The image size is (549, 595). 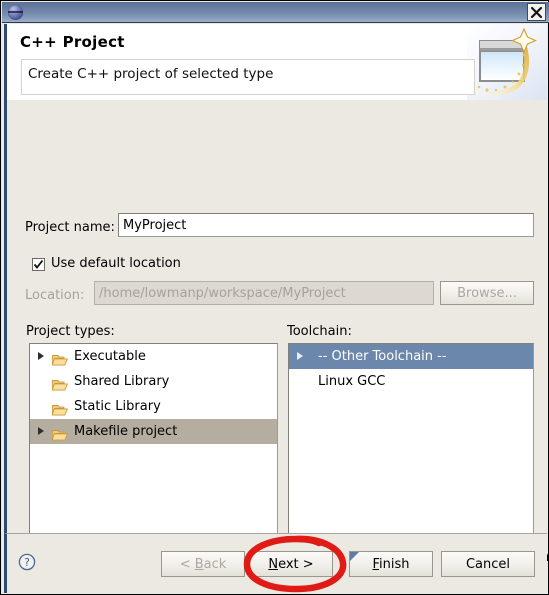 I want to click on finish-button: Finish, so click(x=391, y=564).